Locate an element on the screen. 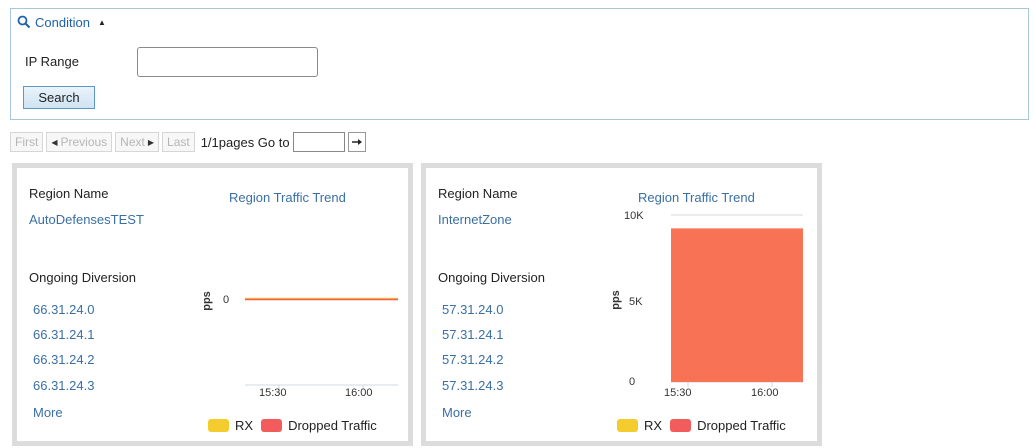 Image resolution: width=1035 pixels, height=448 pixels. next-page-label: Next is located at coordinates (132, 142).